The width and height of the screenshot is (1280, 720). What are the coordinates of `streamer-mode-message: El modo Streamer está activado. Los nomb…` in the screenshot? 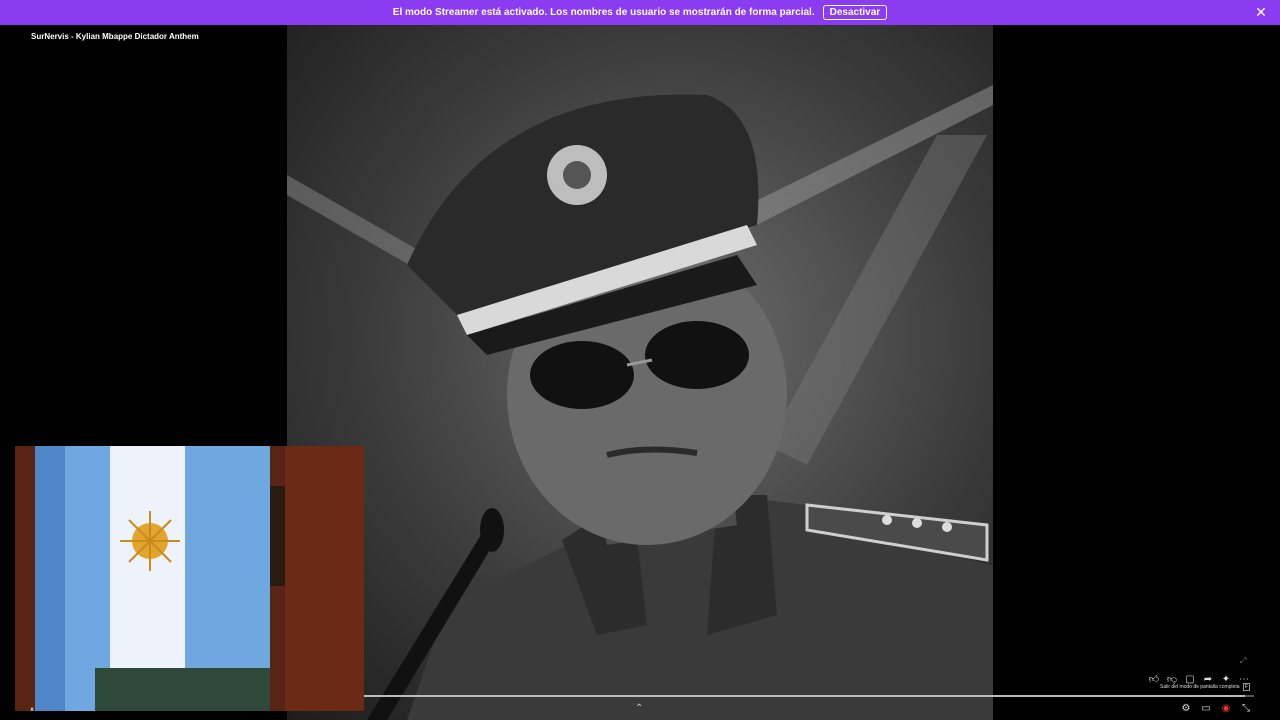 It's located at (603, 12).